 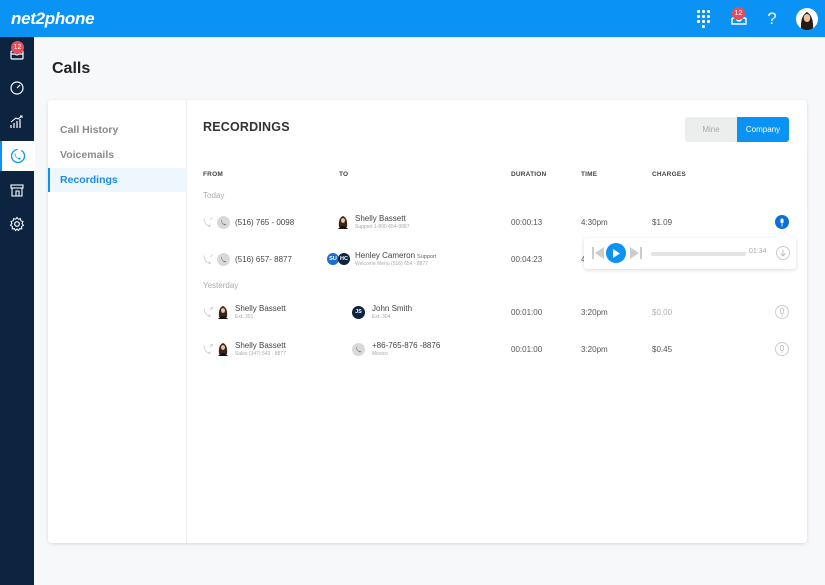 I want to click on to-contact-detail: Support 1-800-654-9987, so click(x=382, y=227).